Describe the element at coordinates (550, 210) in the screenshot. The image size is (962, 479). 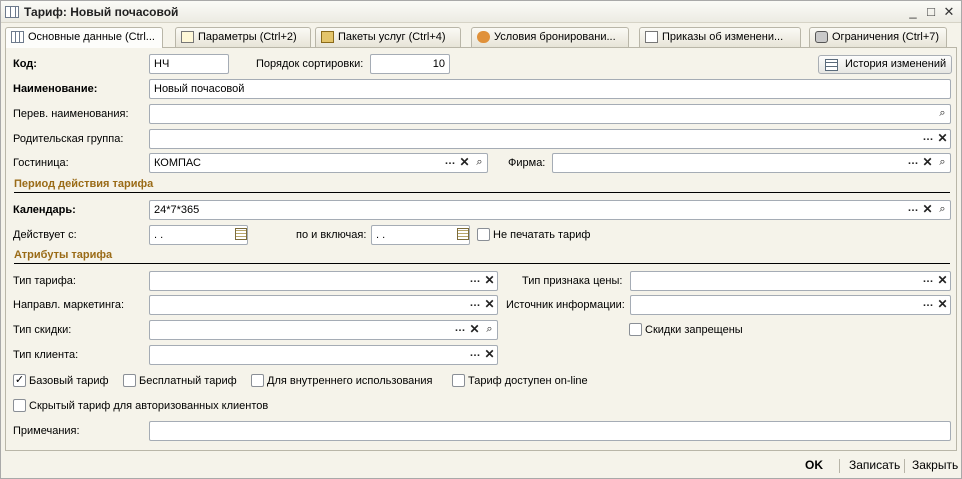
I see `calendar-input: 24*7*365` at that location.